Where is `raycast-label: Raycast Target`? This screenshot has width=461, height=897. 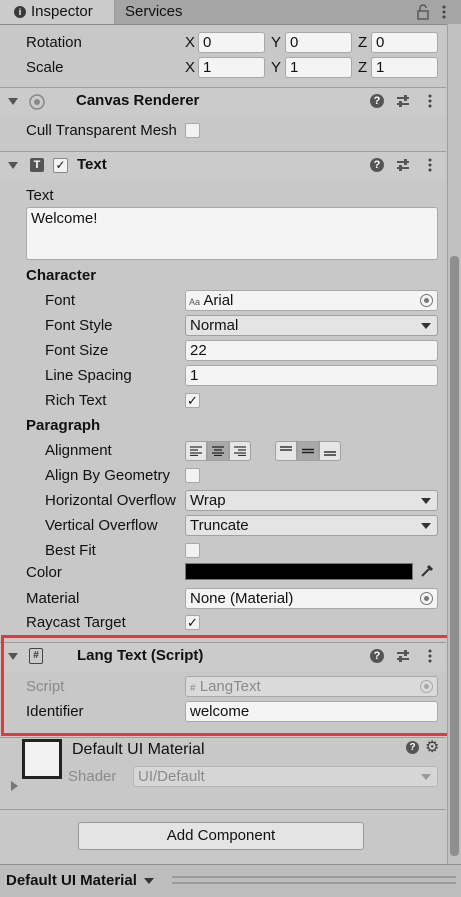 raycast-label: Raycast Target is located at coordinates (76, 622).